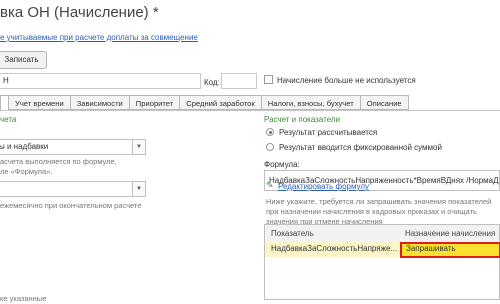 The width and height of the screenshot is (500, 304). What do you see at coordinates (302, 119) in the screenshot?
I see `right-section-title: Расчет и показатели` at bounding box center [302, 119].